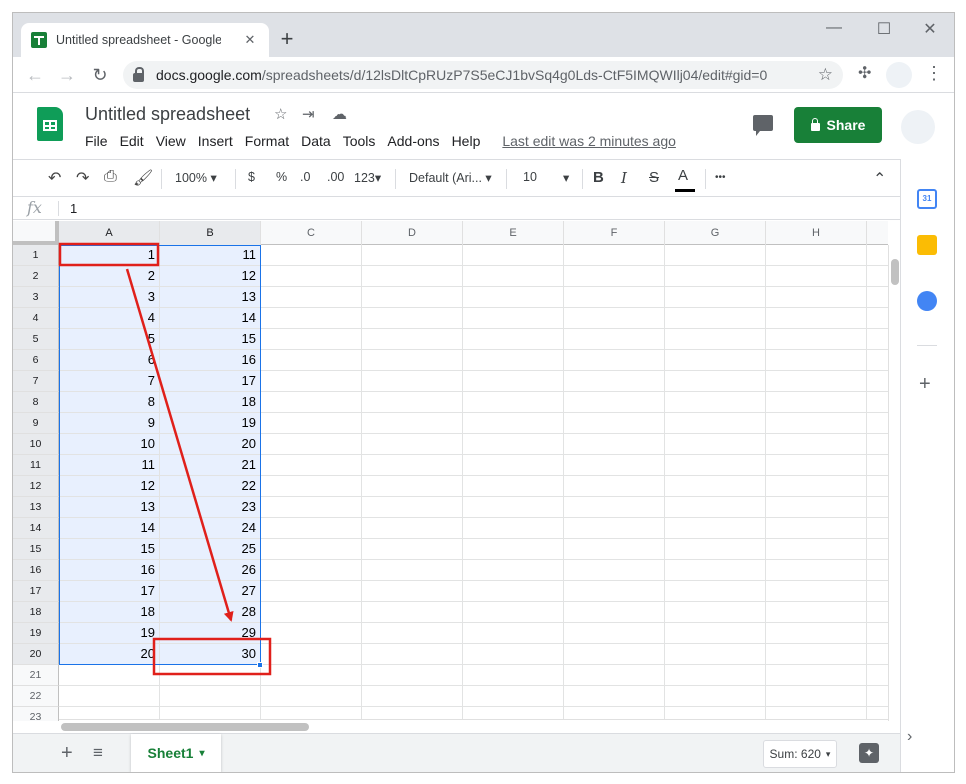 This screenshot has height=784, width=966. What do you see at coordinates (36, 570) in the screenshot?
I see `row-header: 16` at bounding box center [36, 570].